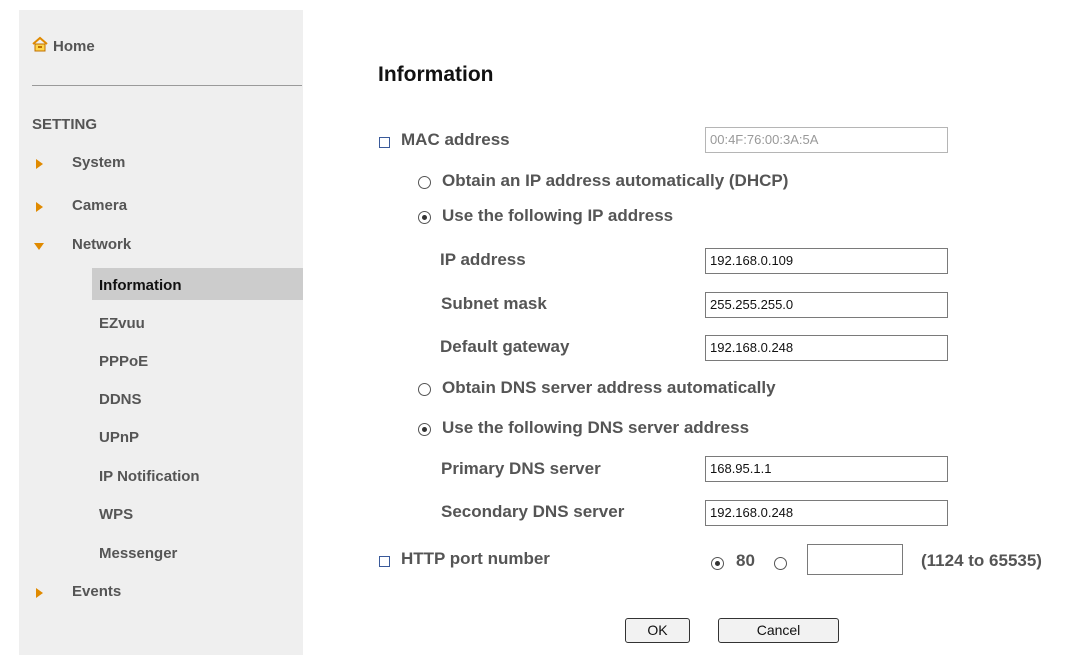 The height and width of the screenshot is (655, 1091). I want to click on sidebar-subitem-ip-notification: IP Notification, so click(197, 475).